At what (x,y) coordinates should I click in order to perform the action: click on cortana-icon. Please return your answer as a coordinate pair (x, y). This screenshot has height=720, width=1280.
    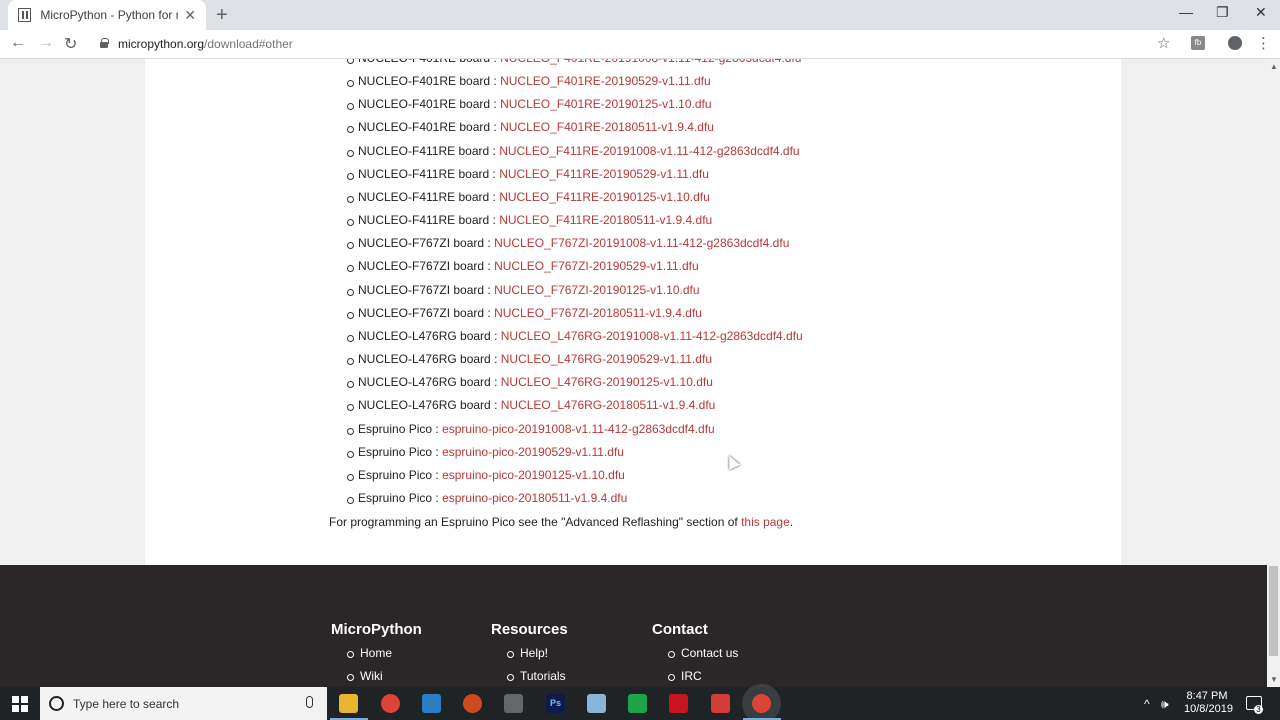
    Looking at the image, I should click on (56, 703).